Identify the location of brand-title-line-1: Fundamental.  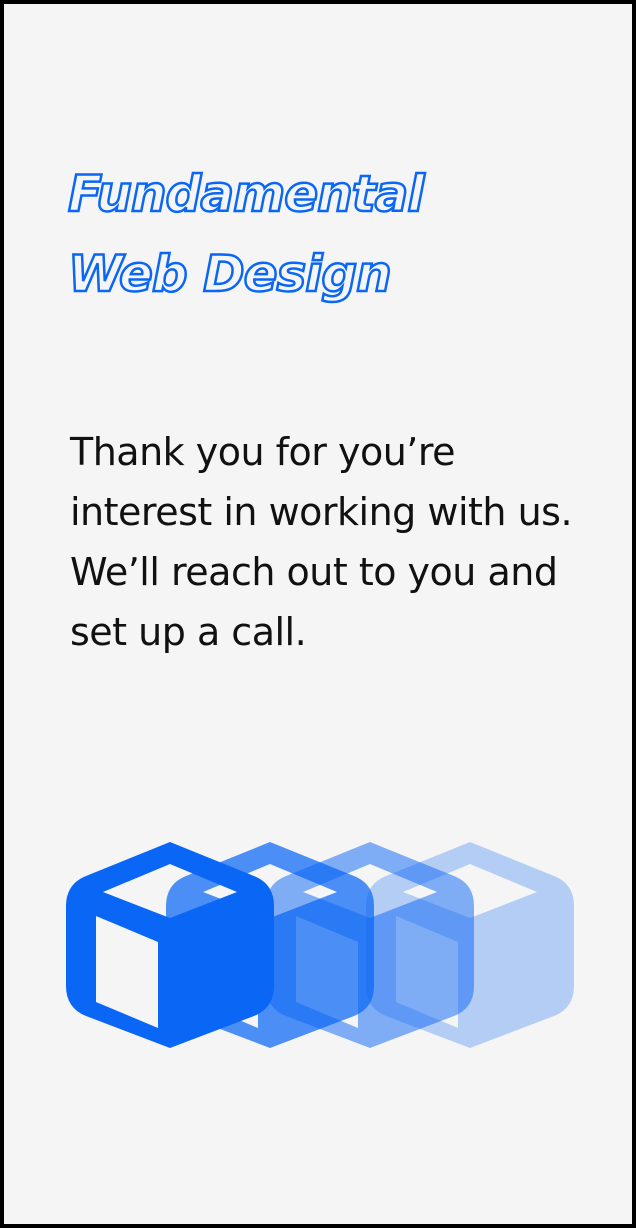
(246, 194).